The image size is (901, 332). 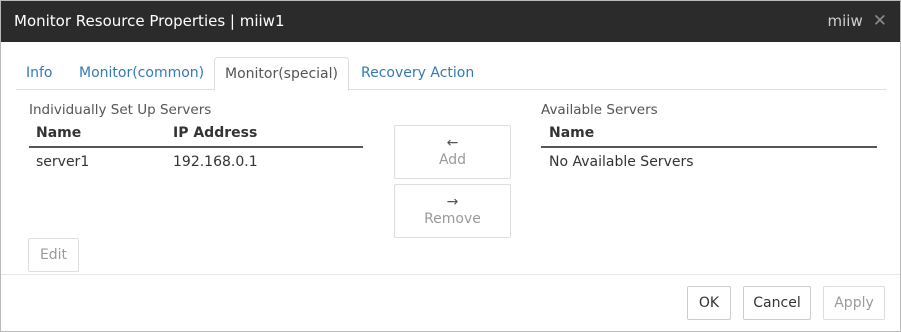 I want to click on apply-button: Apply, so click(x=854, y=303).